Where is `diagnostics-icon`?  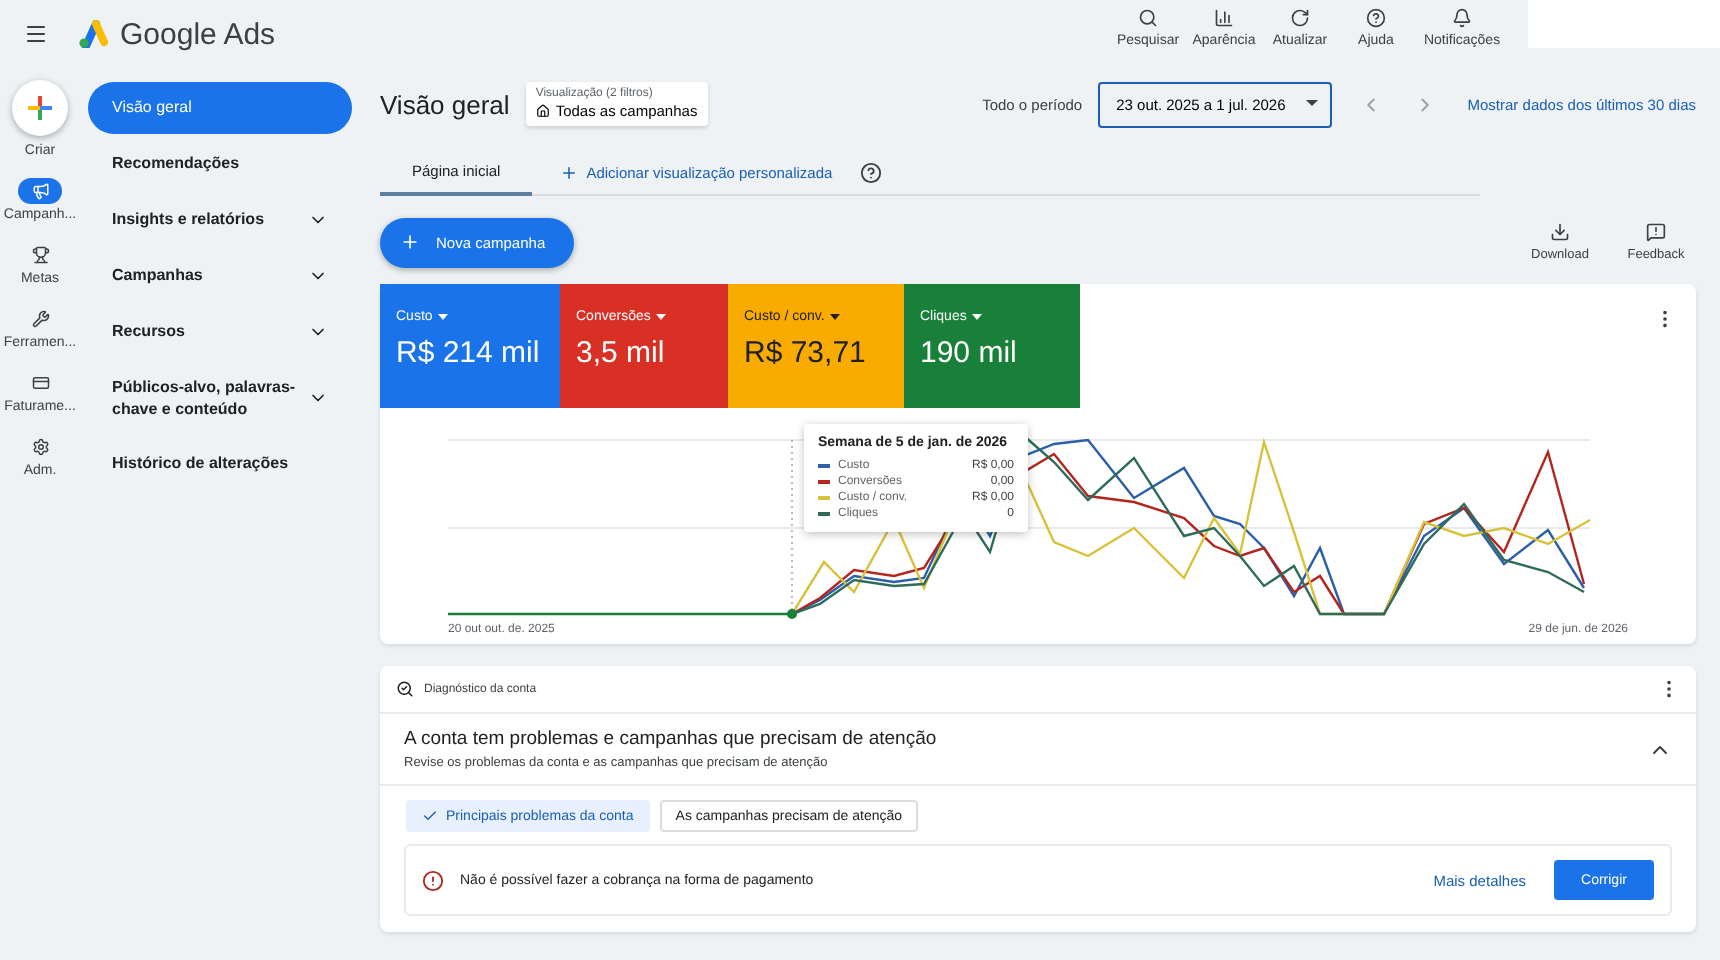 diagnostics-icon is located at coordinates (405, 689).